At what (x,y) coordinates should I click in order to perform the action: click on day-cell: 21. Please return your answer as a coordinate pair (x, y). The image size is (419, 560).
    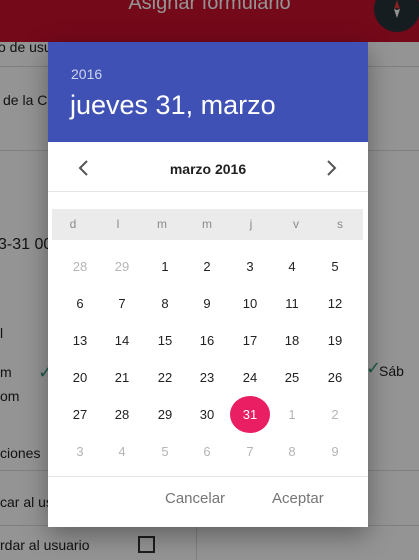
    Looking at the image, I should click on (122, 377).